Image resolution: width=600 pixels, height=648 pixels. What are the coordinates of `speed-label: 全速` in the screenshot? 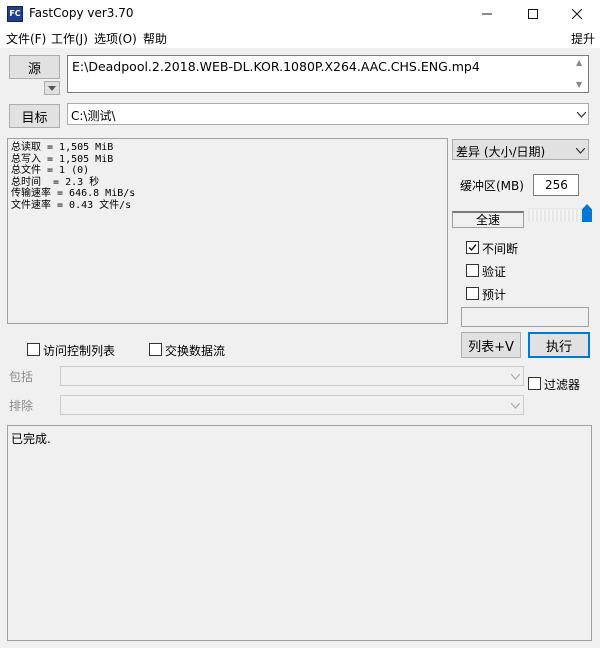 It's located at (488, 219).